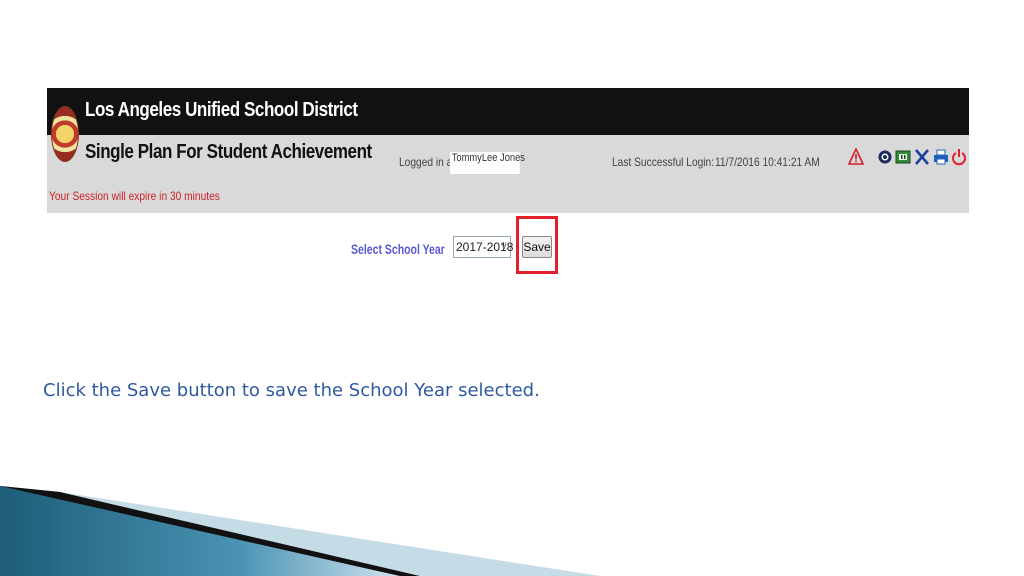  I want to click on warning-icon, so click(856, 157).